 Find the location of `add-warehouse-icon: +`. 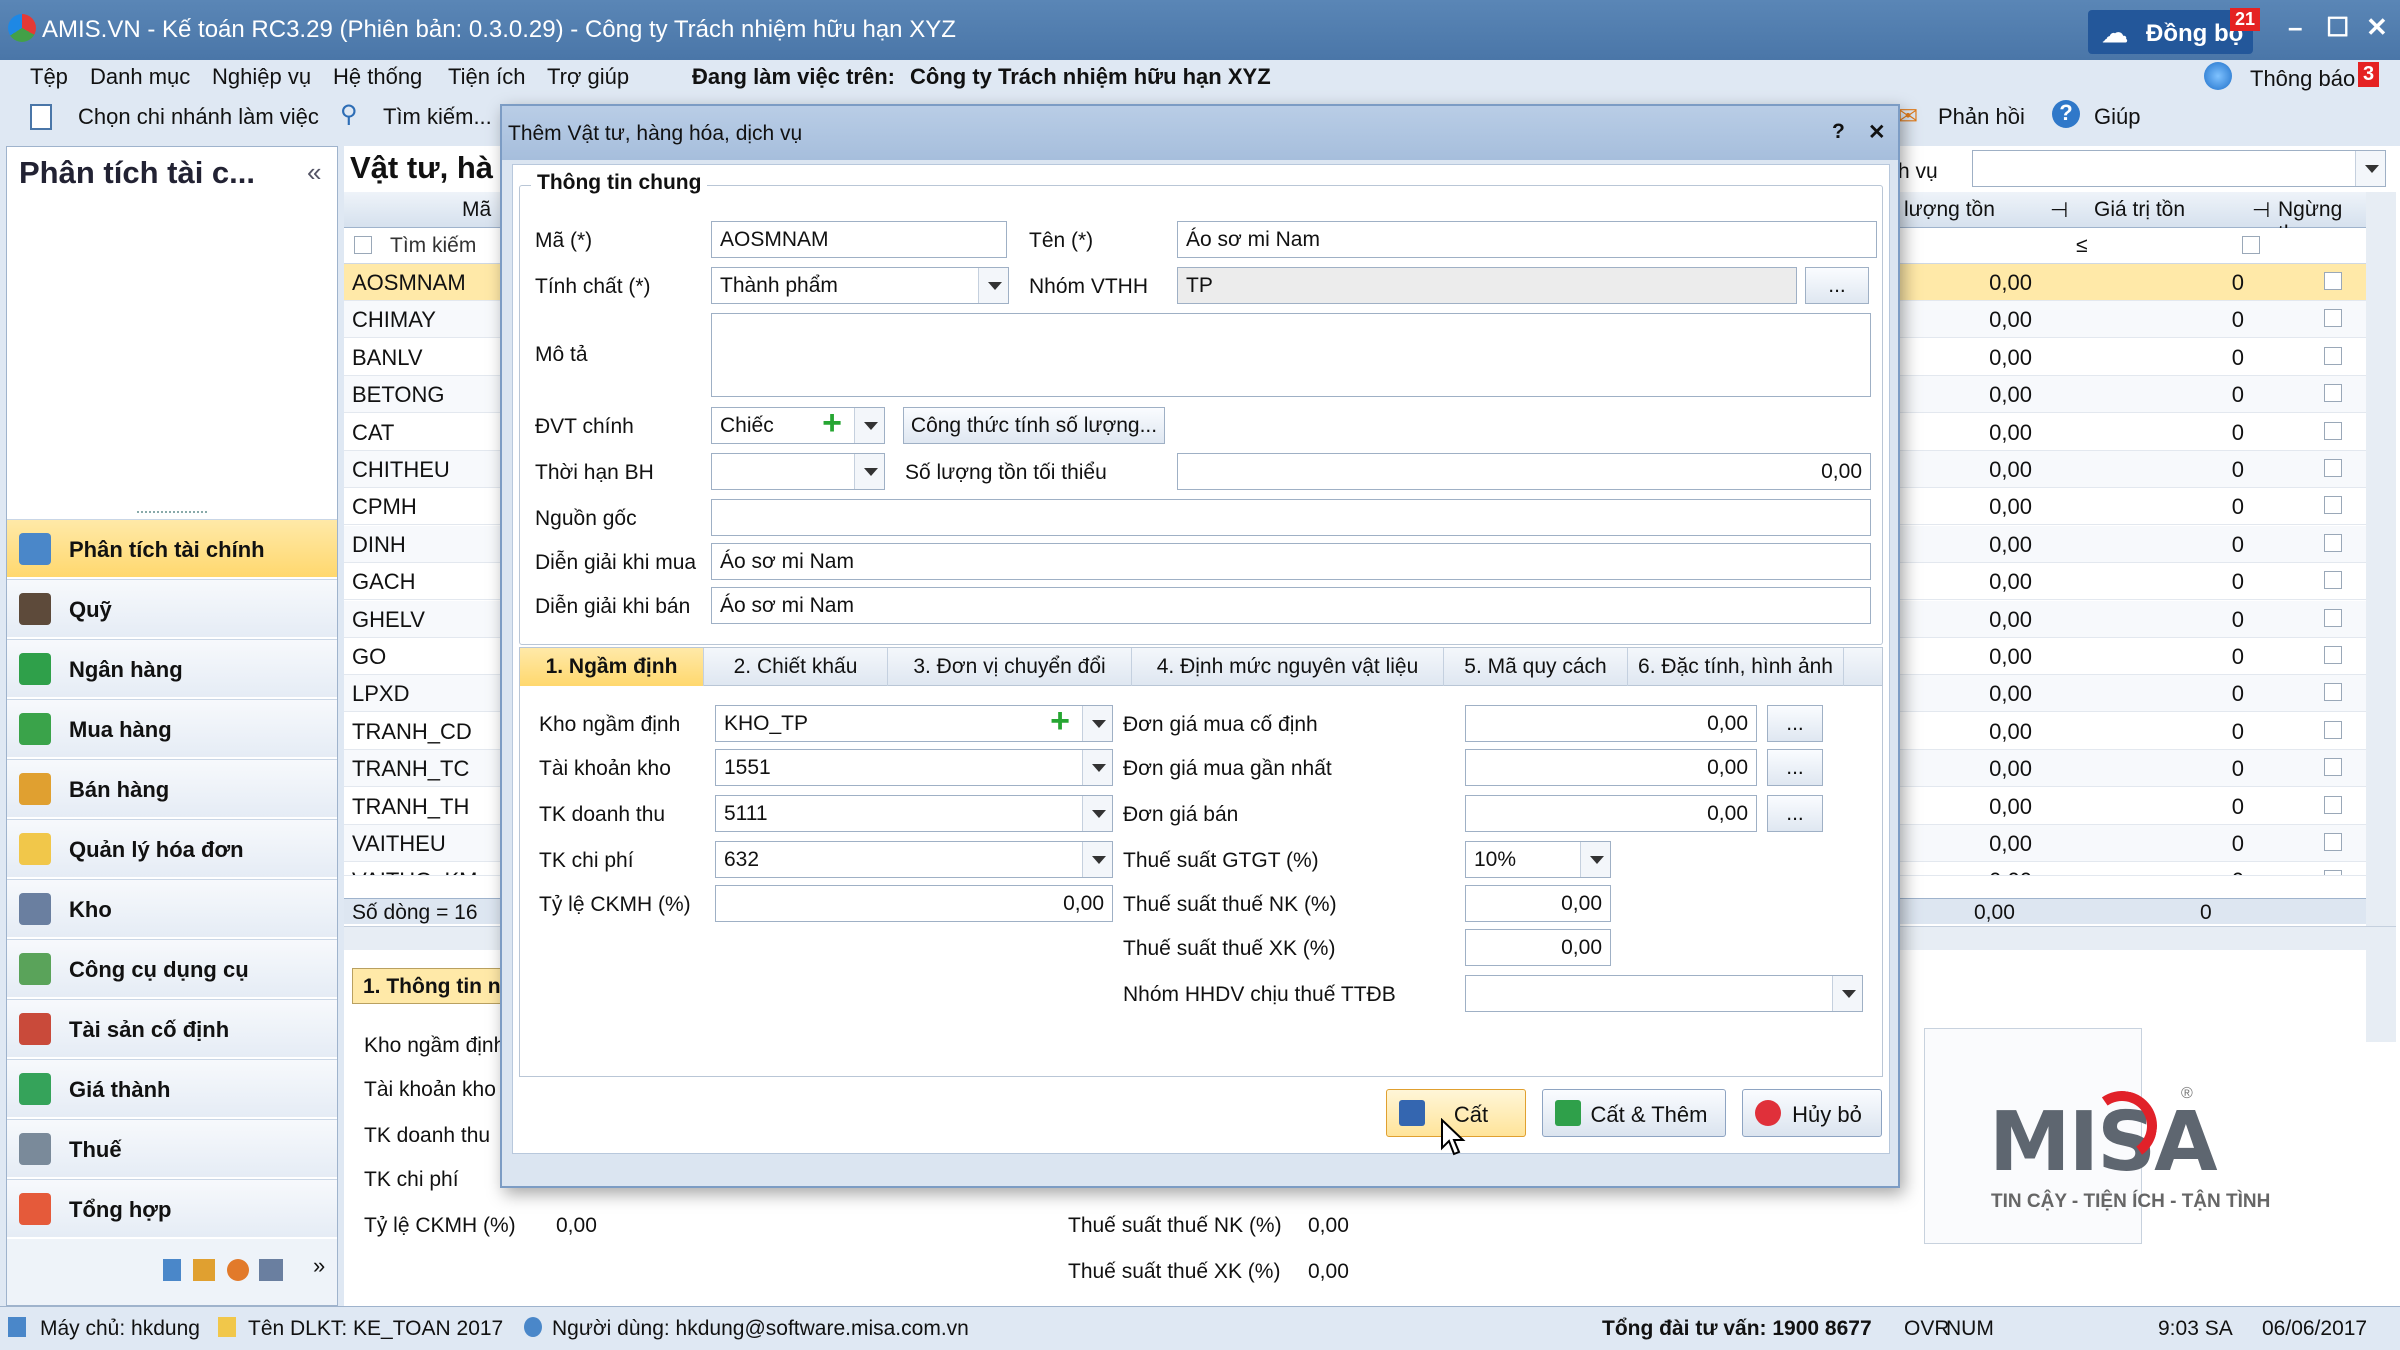

add-warehouse-icon: + is located at coordinates (1060, 721).